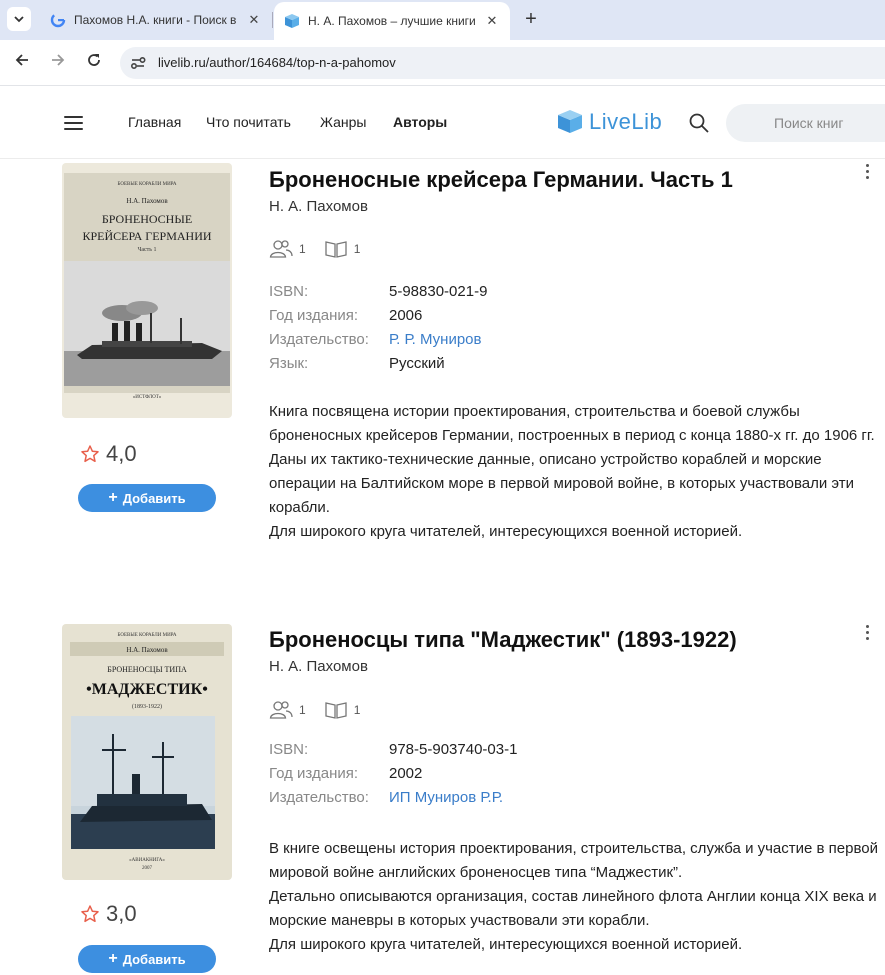 The height and width of the screenshot is (975, 885). I want to click on book-title: Броненосцы типа "Маджестик" (1893-1922), so click(503, 640).